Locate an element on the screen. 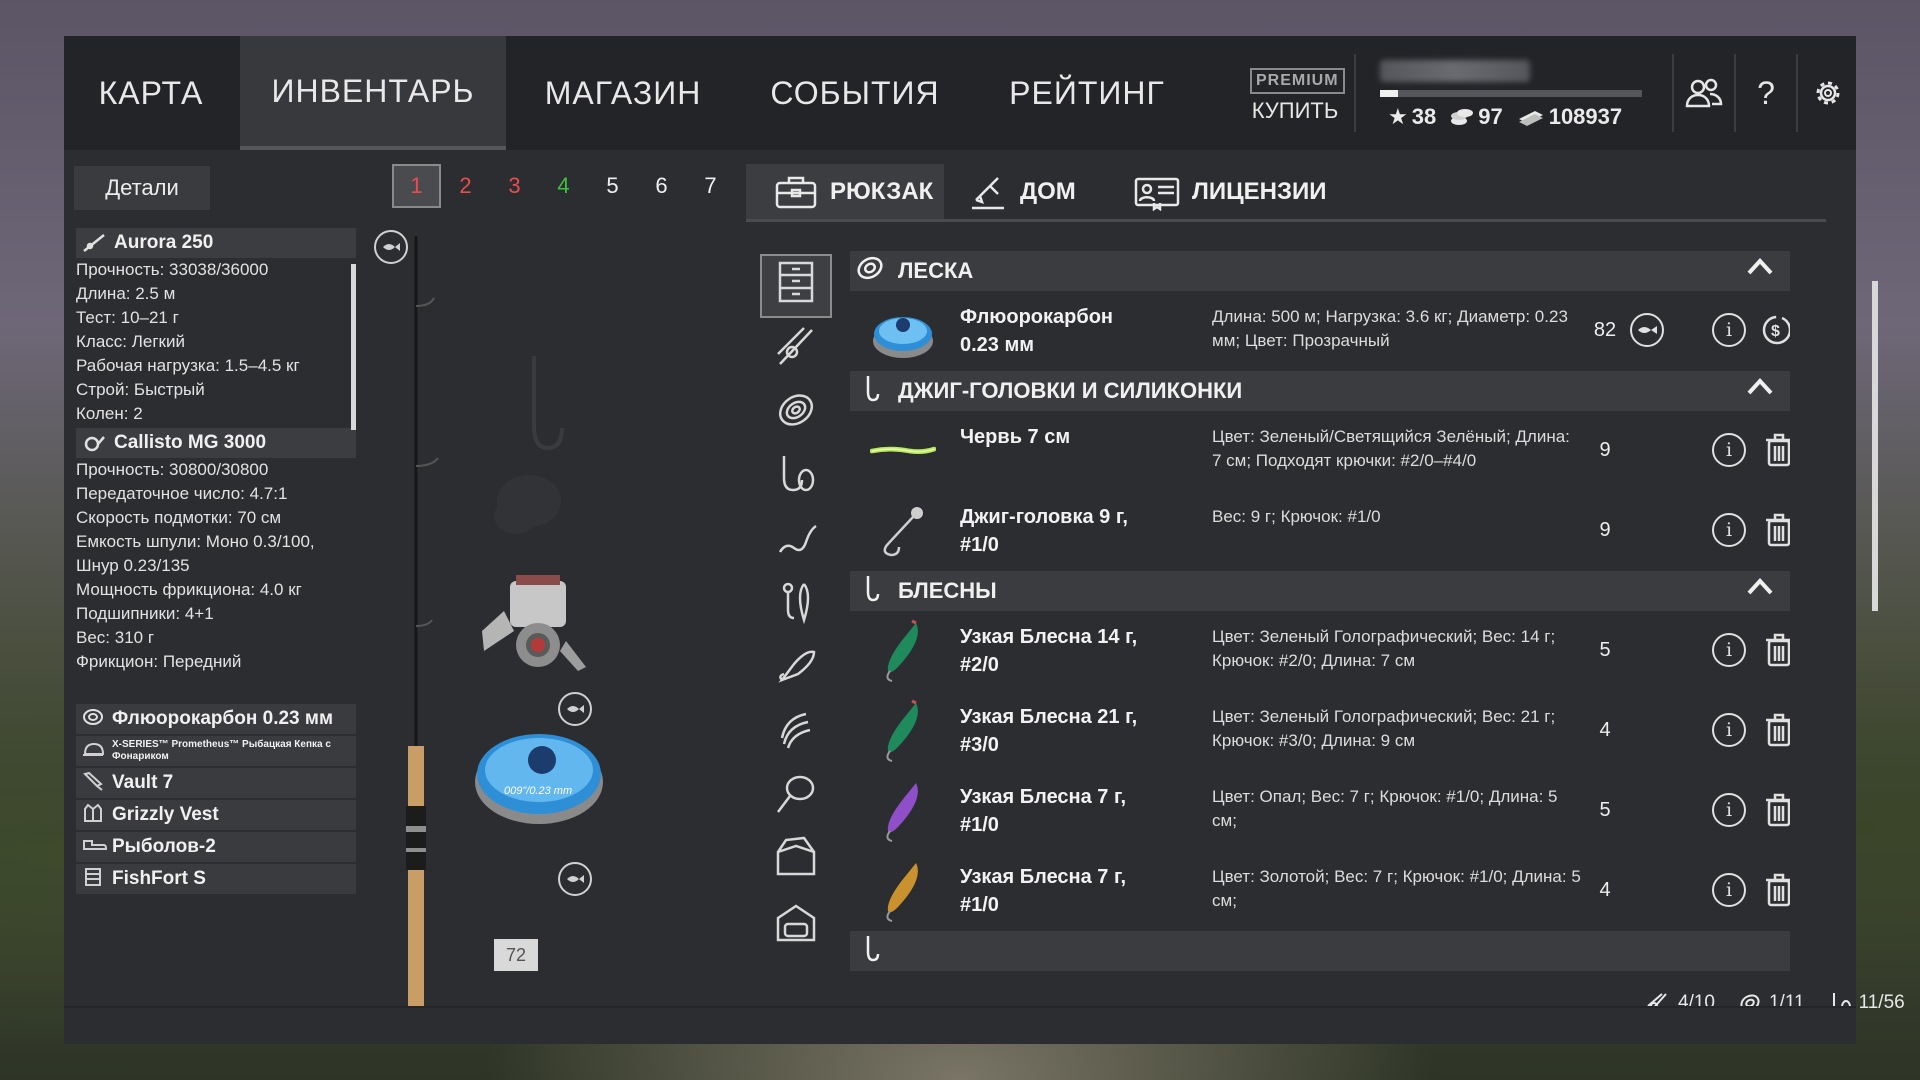  details-scrollbar is located at coordinates (353, 347).